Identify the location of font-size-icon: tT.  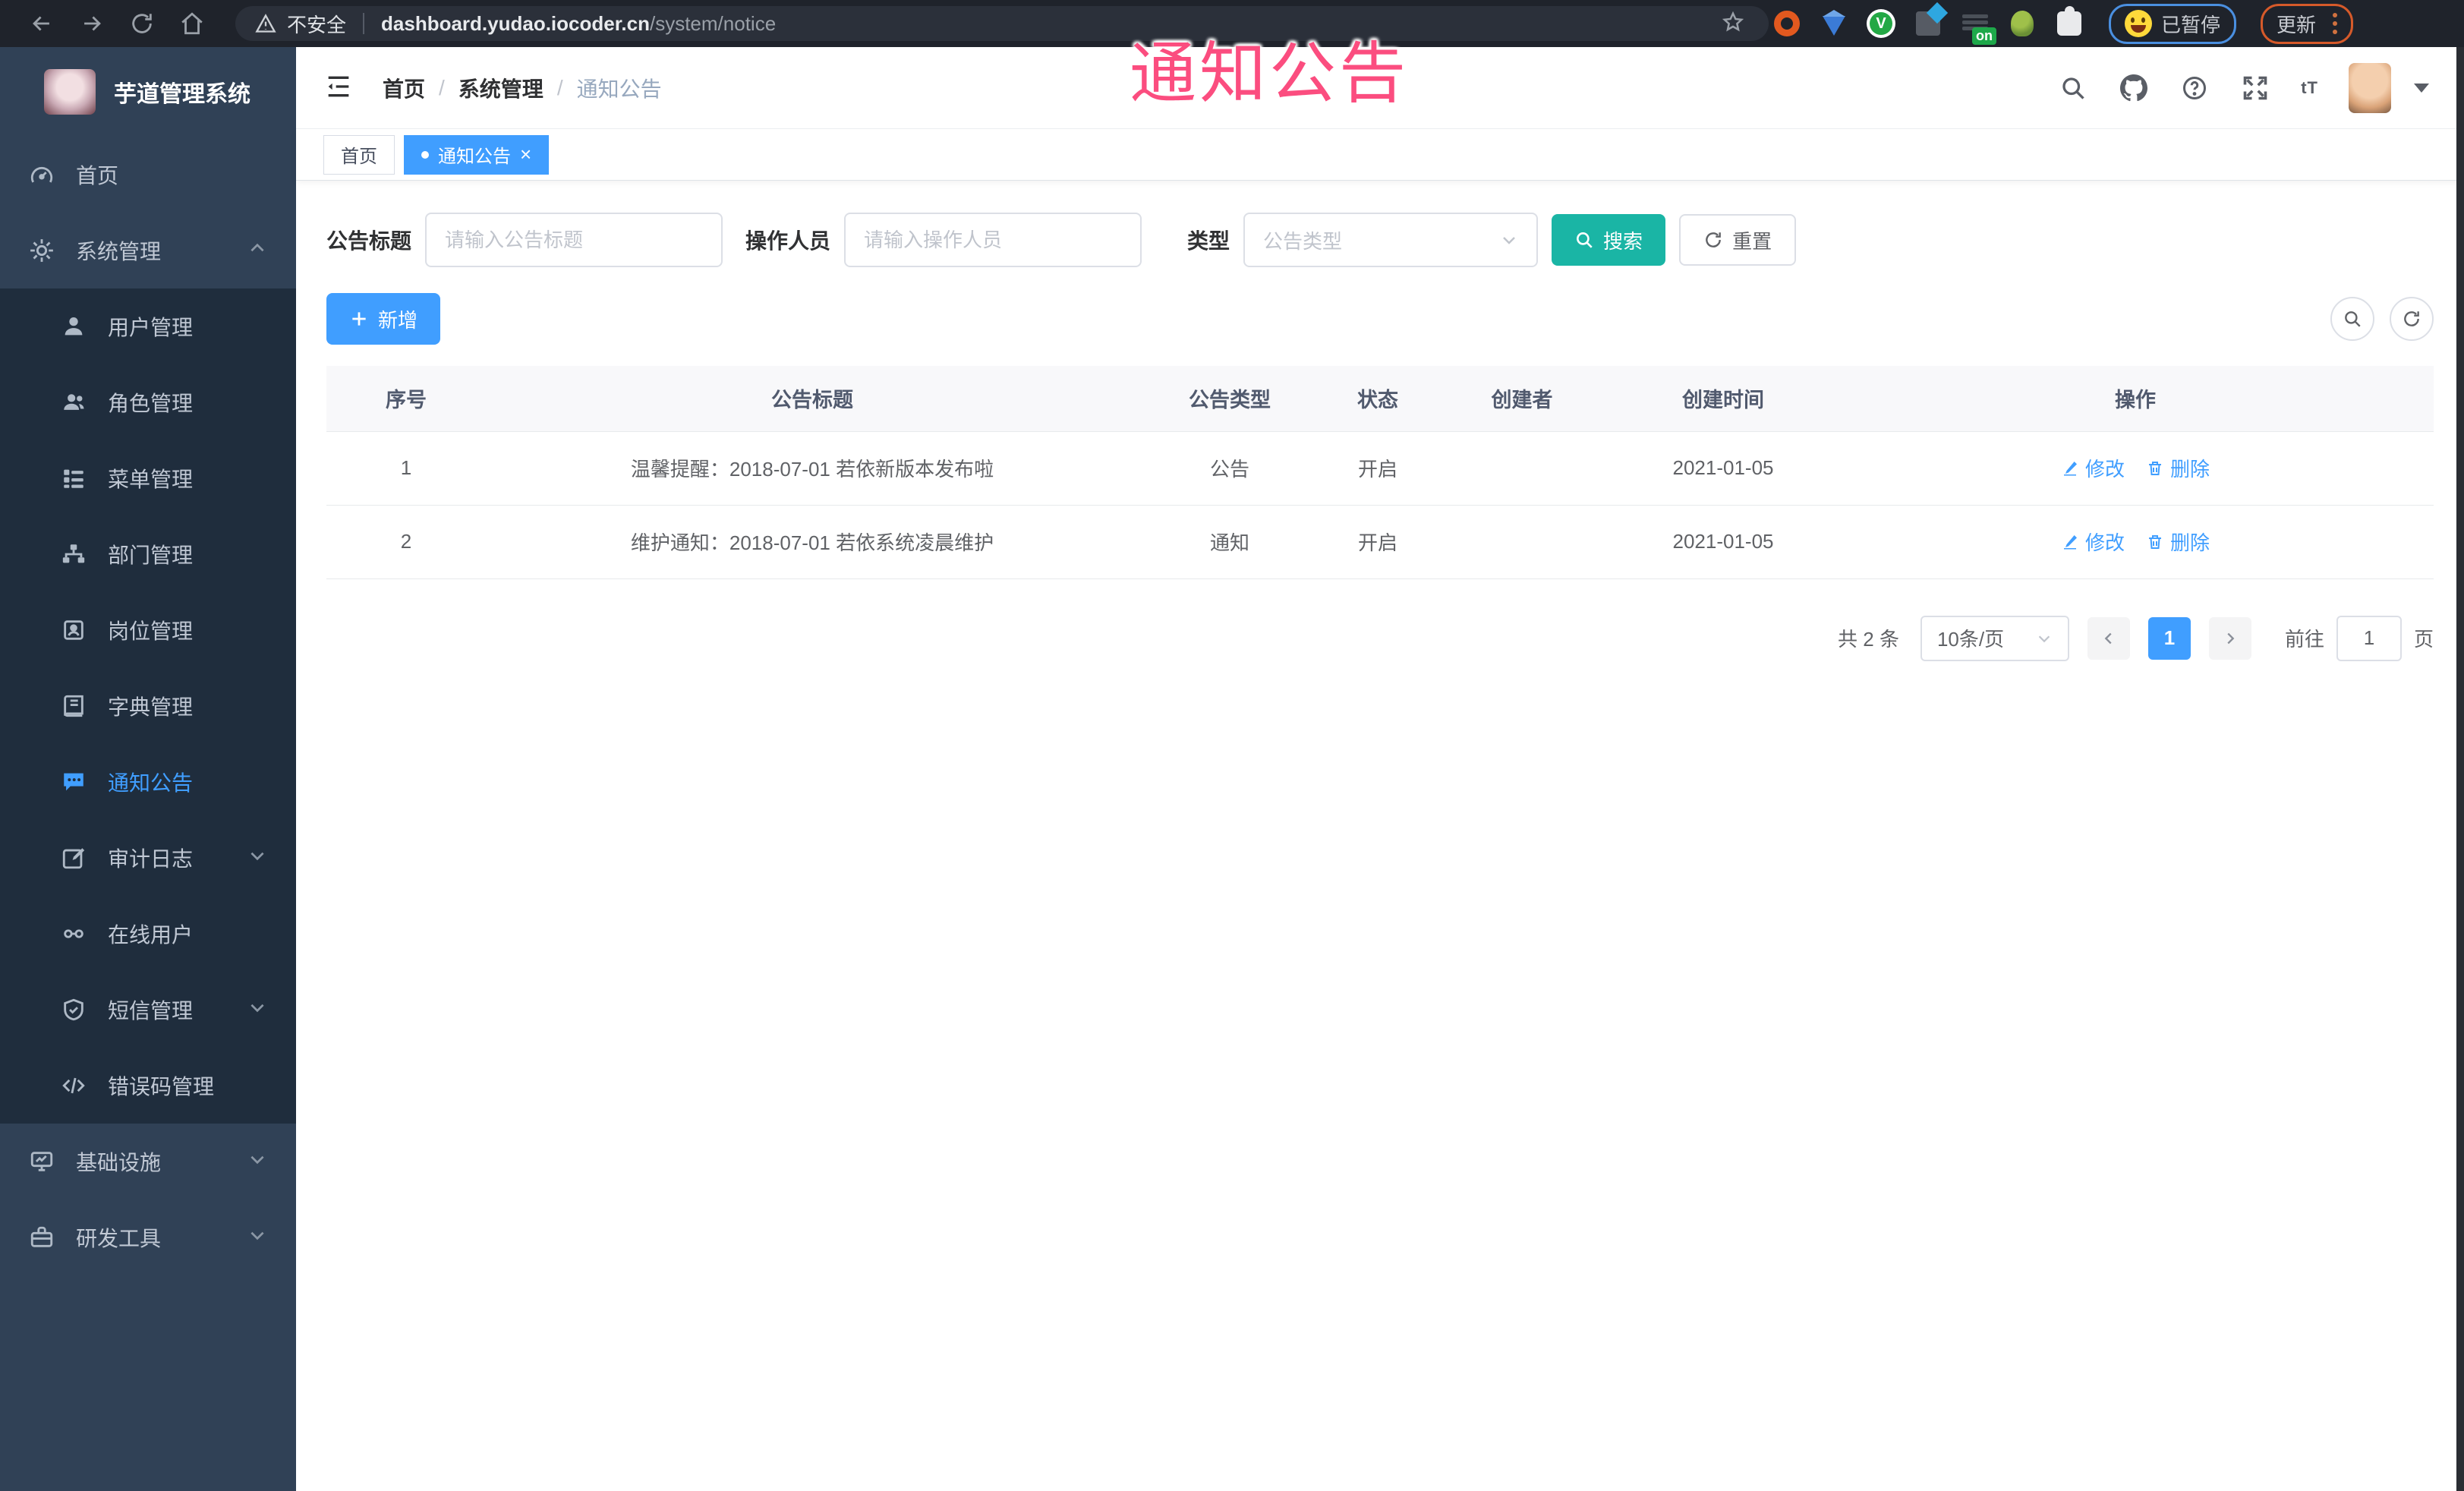
(2309, 88).